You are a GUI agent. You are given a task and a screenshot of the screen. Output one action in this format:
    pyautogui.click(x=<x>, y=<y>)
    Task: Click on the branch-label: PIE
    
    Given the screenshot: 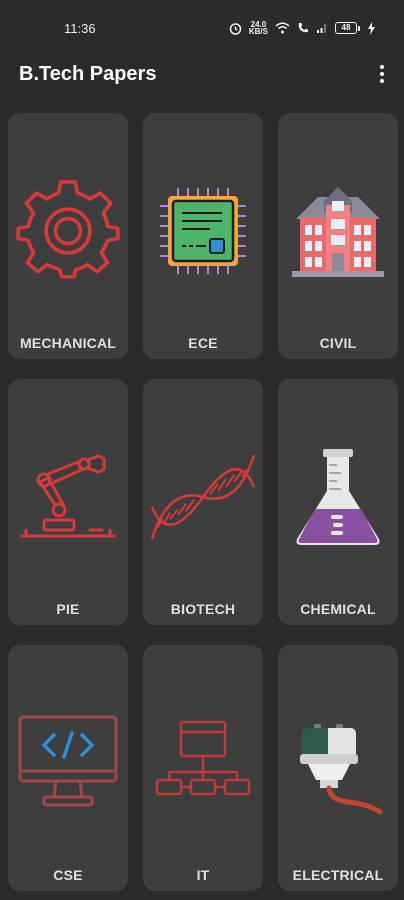 What is the action you would take?
    pyautogui.click(x=68, y=609)
    